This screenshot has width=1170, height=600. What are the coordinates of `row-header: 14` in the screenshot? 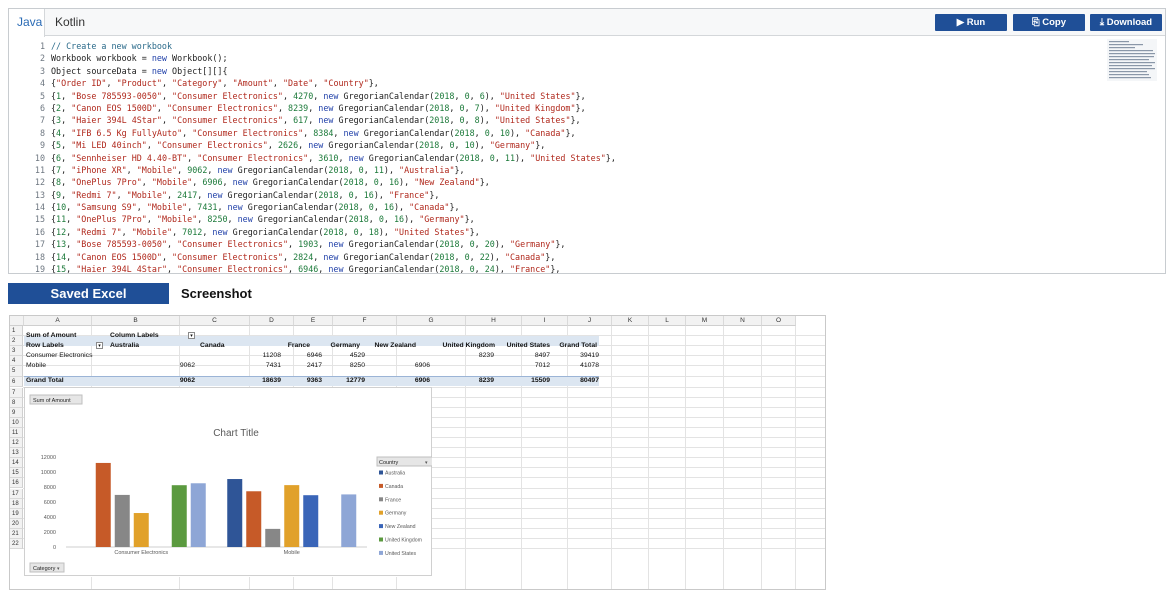 It's located at (16, 463).